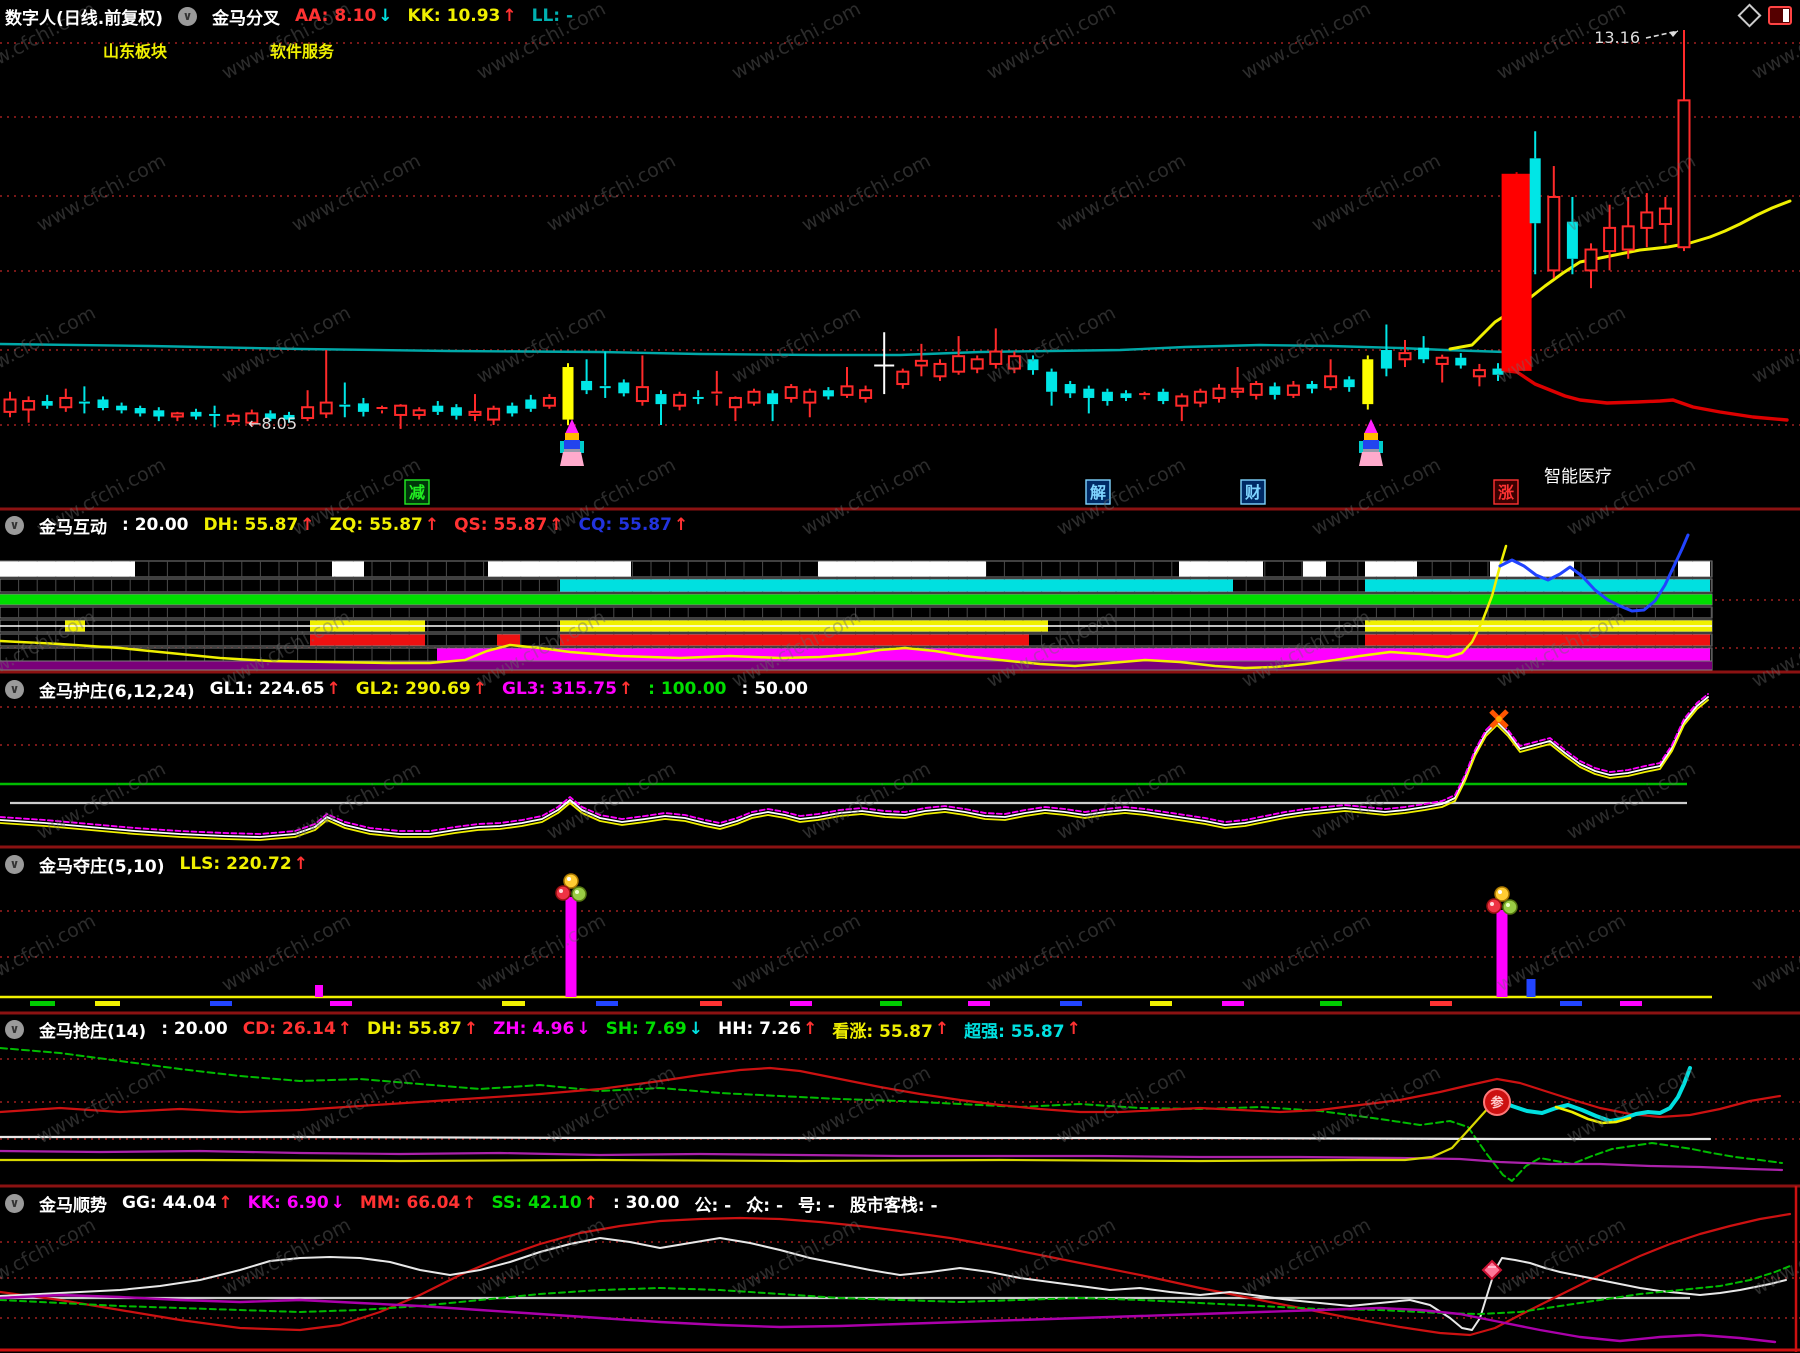 Image resolution: width=1800 pixels, height=1353 pixels. What do you see at coordinates (633, 525) in the screenshot?
I see `header-field: CQ: 55.87 ↑` at bounding box center [633, 525].